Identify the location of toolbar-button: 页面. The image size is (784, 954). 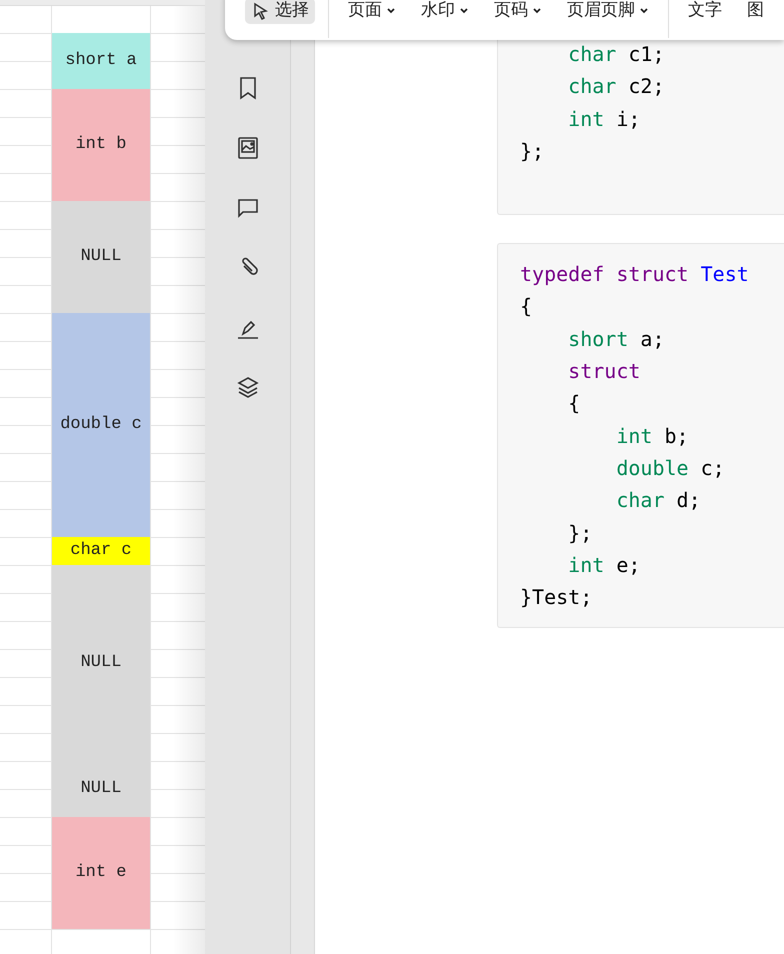
(372, 12).